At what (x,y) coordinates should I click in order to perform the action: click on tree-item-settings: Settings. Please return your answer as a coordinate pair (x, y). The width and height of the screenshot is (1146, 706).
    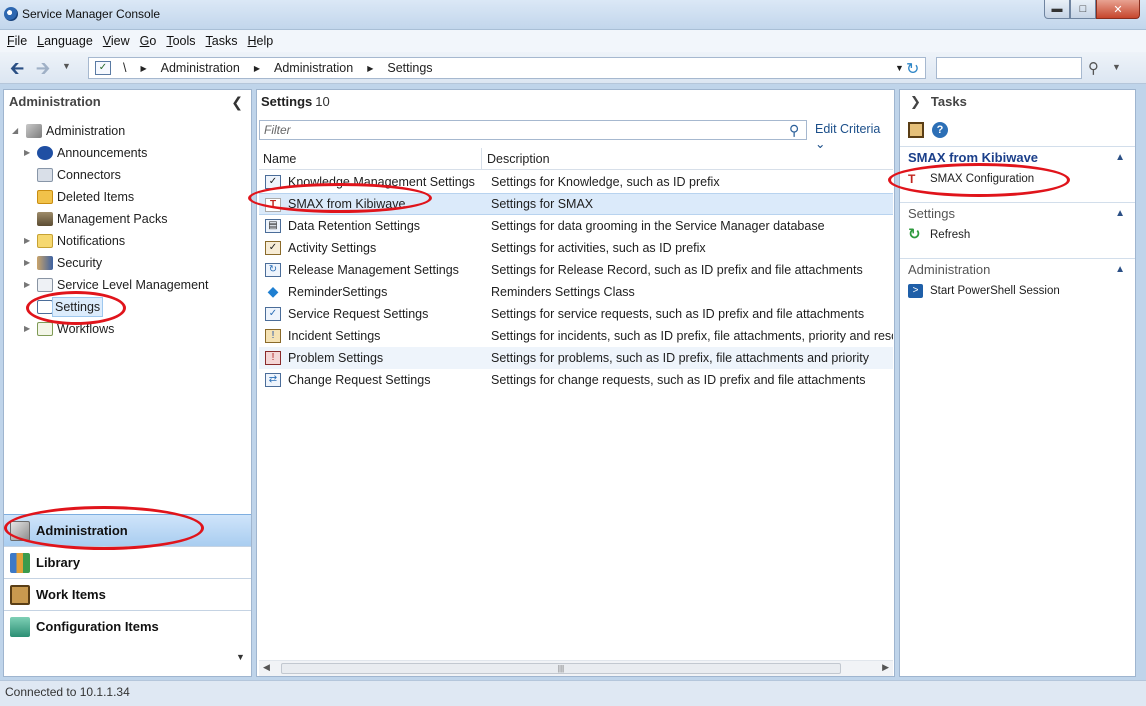
    Looking at the image, I should click on (127, 307).